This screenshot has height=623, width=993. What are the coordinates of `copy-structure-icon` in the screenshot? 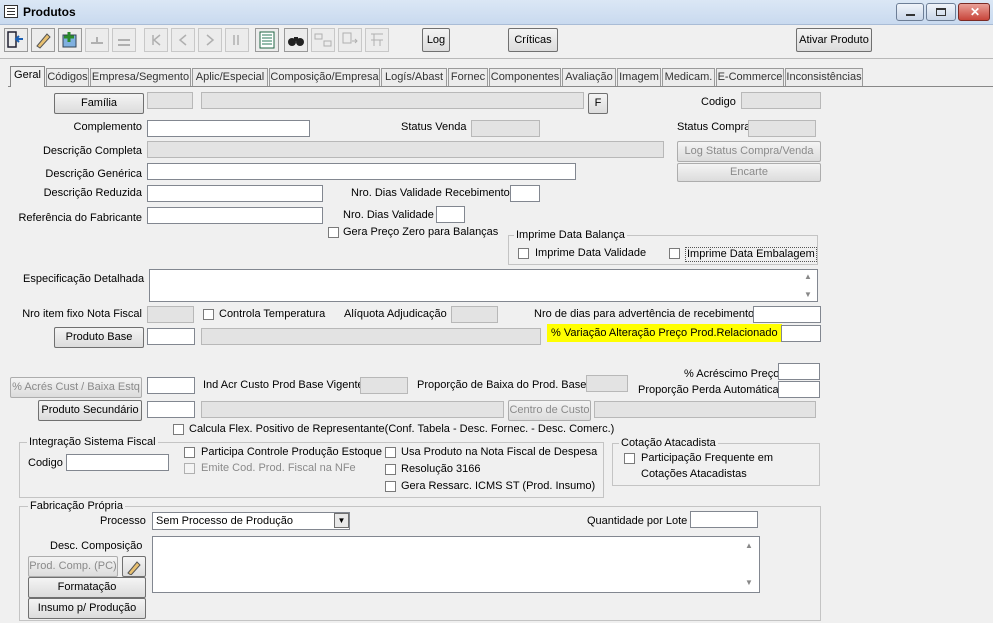 It's located at (350, 40).